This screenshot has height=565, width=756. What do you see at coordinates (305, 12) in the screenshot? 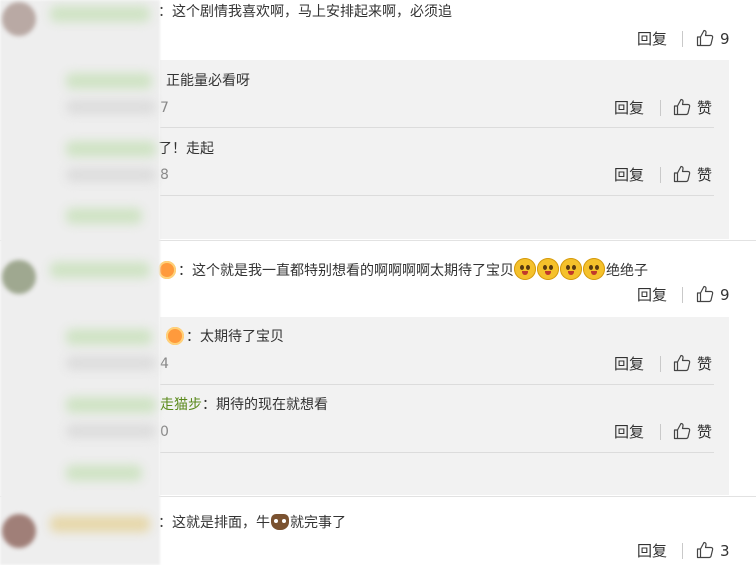
I see `comment-text: ：这个剧情我喜欢啊，马上安排起来啊，必须追` at bounding box center [305, 12].